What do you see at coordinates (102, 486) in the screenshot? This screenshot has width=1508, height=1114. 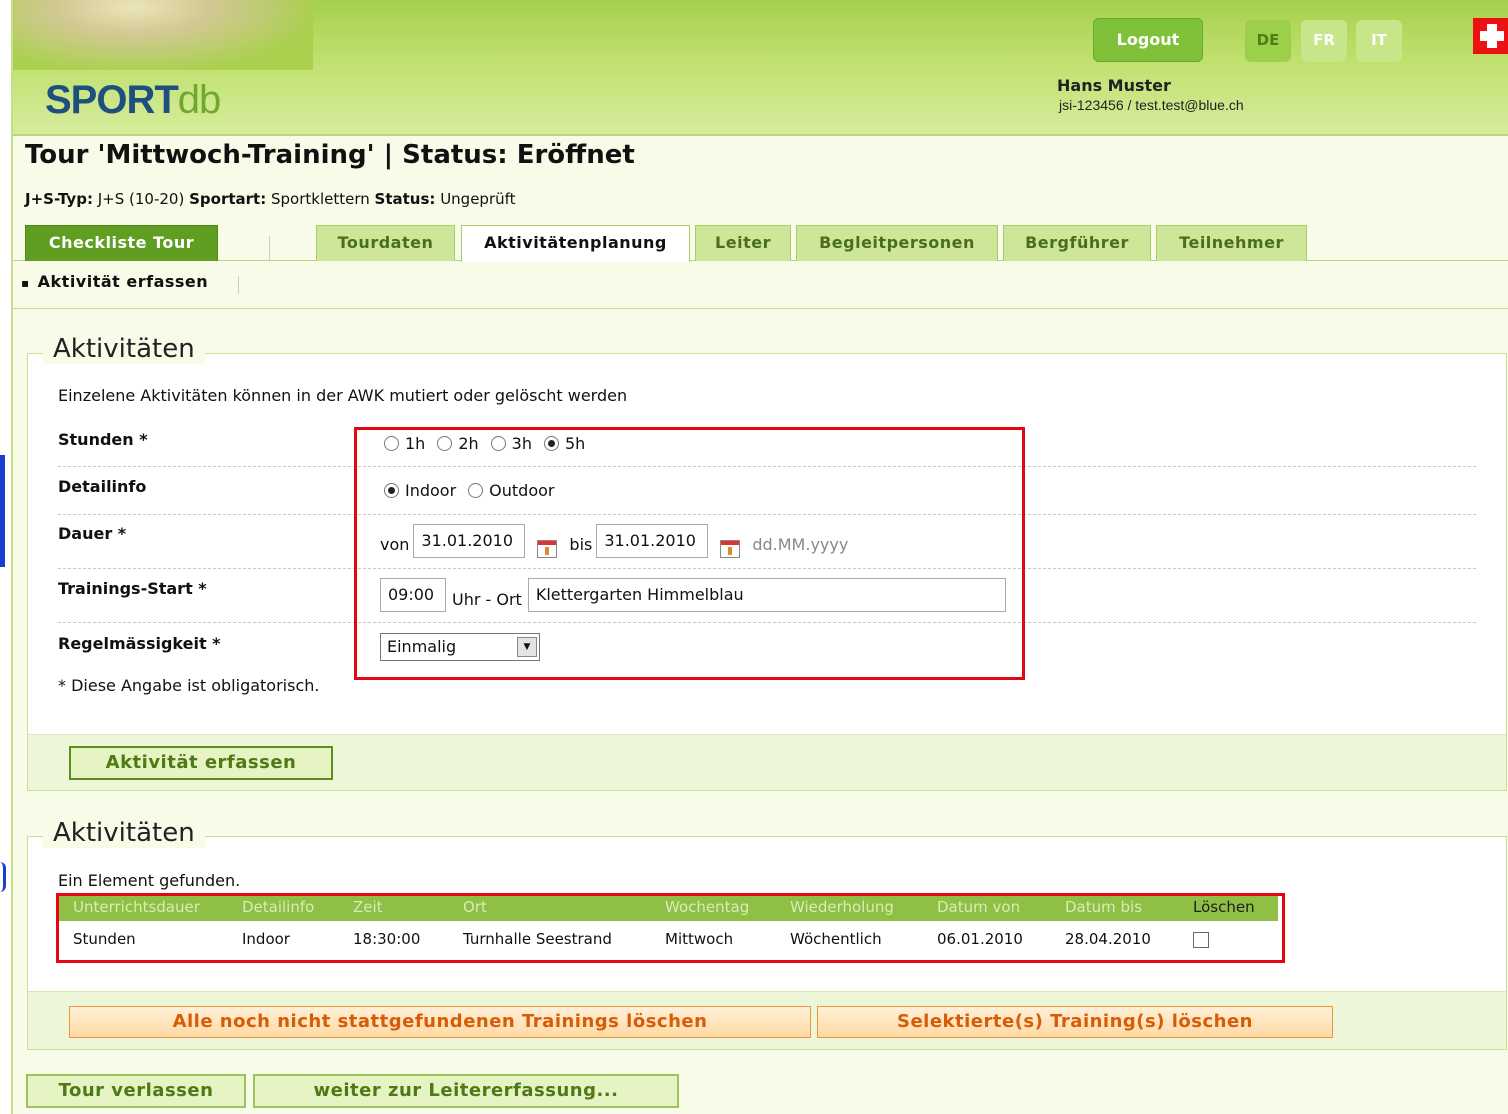 I see `detailinfo-label: Detailinfo` at bounding box center [102, 486].